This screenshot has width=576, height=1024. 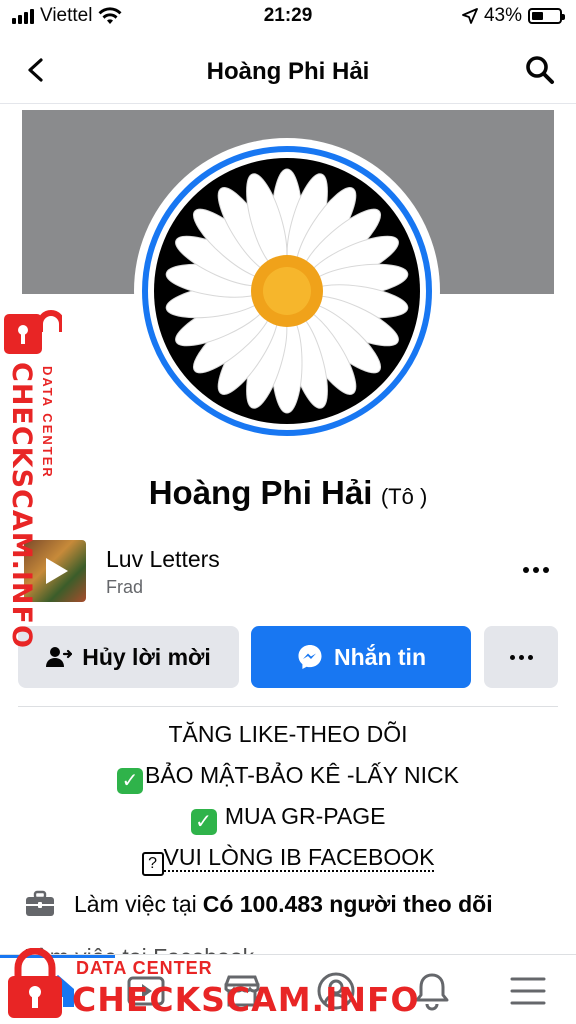 What do you see at coordinates (47, 422) in the screenshot?
I see `watermark-vertical-small: DATA CENTER` at bounding box center [47, 422].